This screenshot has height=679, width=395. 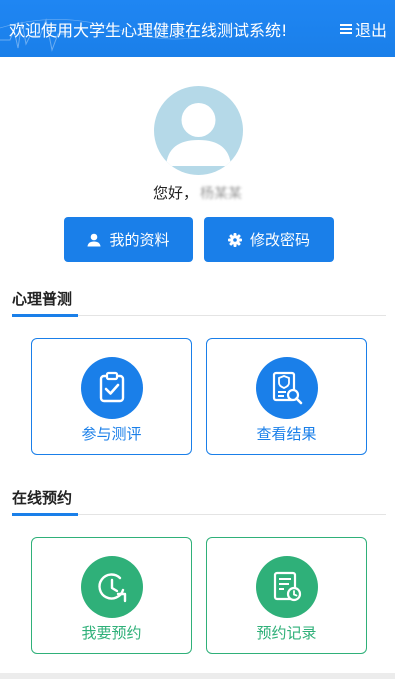 I want to click on make-appointment-label: 我要预约, so click(x=111, y=633).